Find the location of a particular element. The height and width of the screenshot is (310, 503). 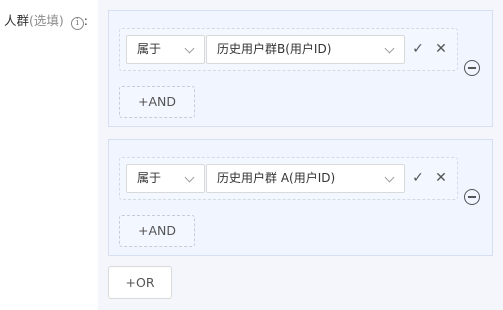

info-icon: i is located at coordinates (77, 23).